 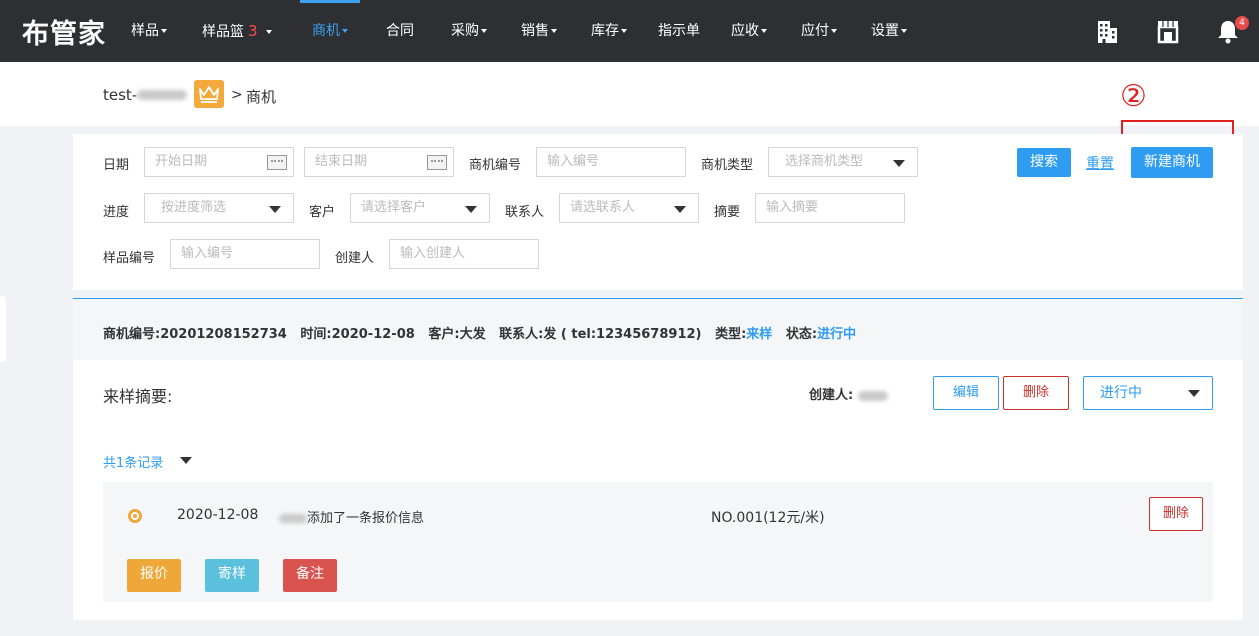 What do you see at coordinates (966, 393) in the screenshot?
I see `edit-button: 编辑` at bounding box center [966, 393].